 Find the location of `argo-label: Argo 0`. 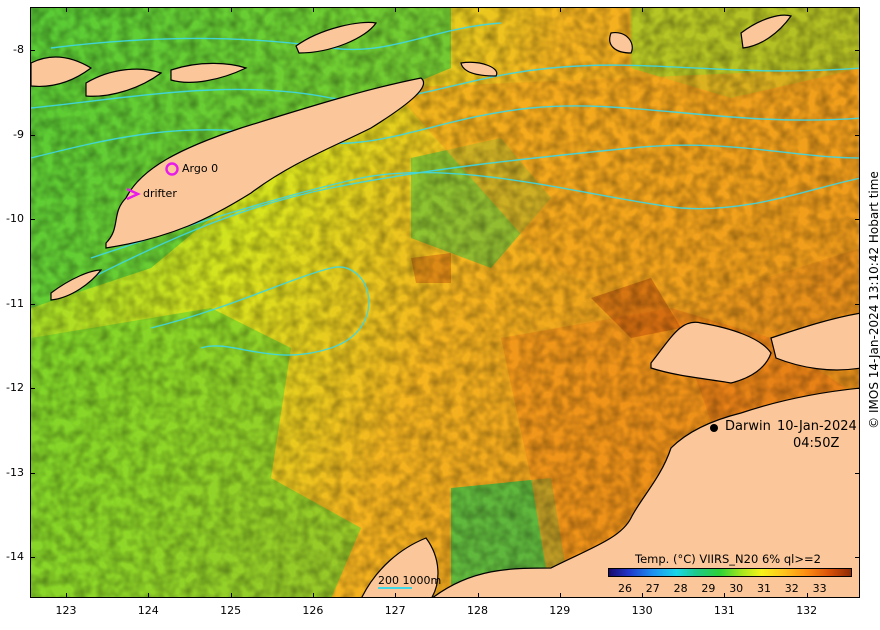

argo-label: Argo 0 is located at coordinates (200, 168).